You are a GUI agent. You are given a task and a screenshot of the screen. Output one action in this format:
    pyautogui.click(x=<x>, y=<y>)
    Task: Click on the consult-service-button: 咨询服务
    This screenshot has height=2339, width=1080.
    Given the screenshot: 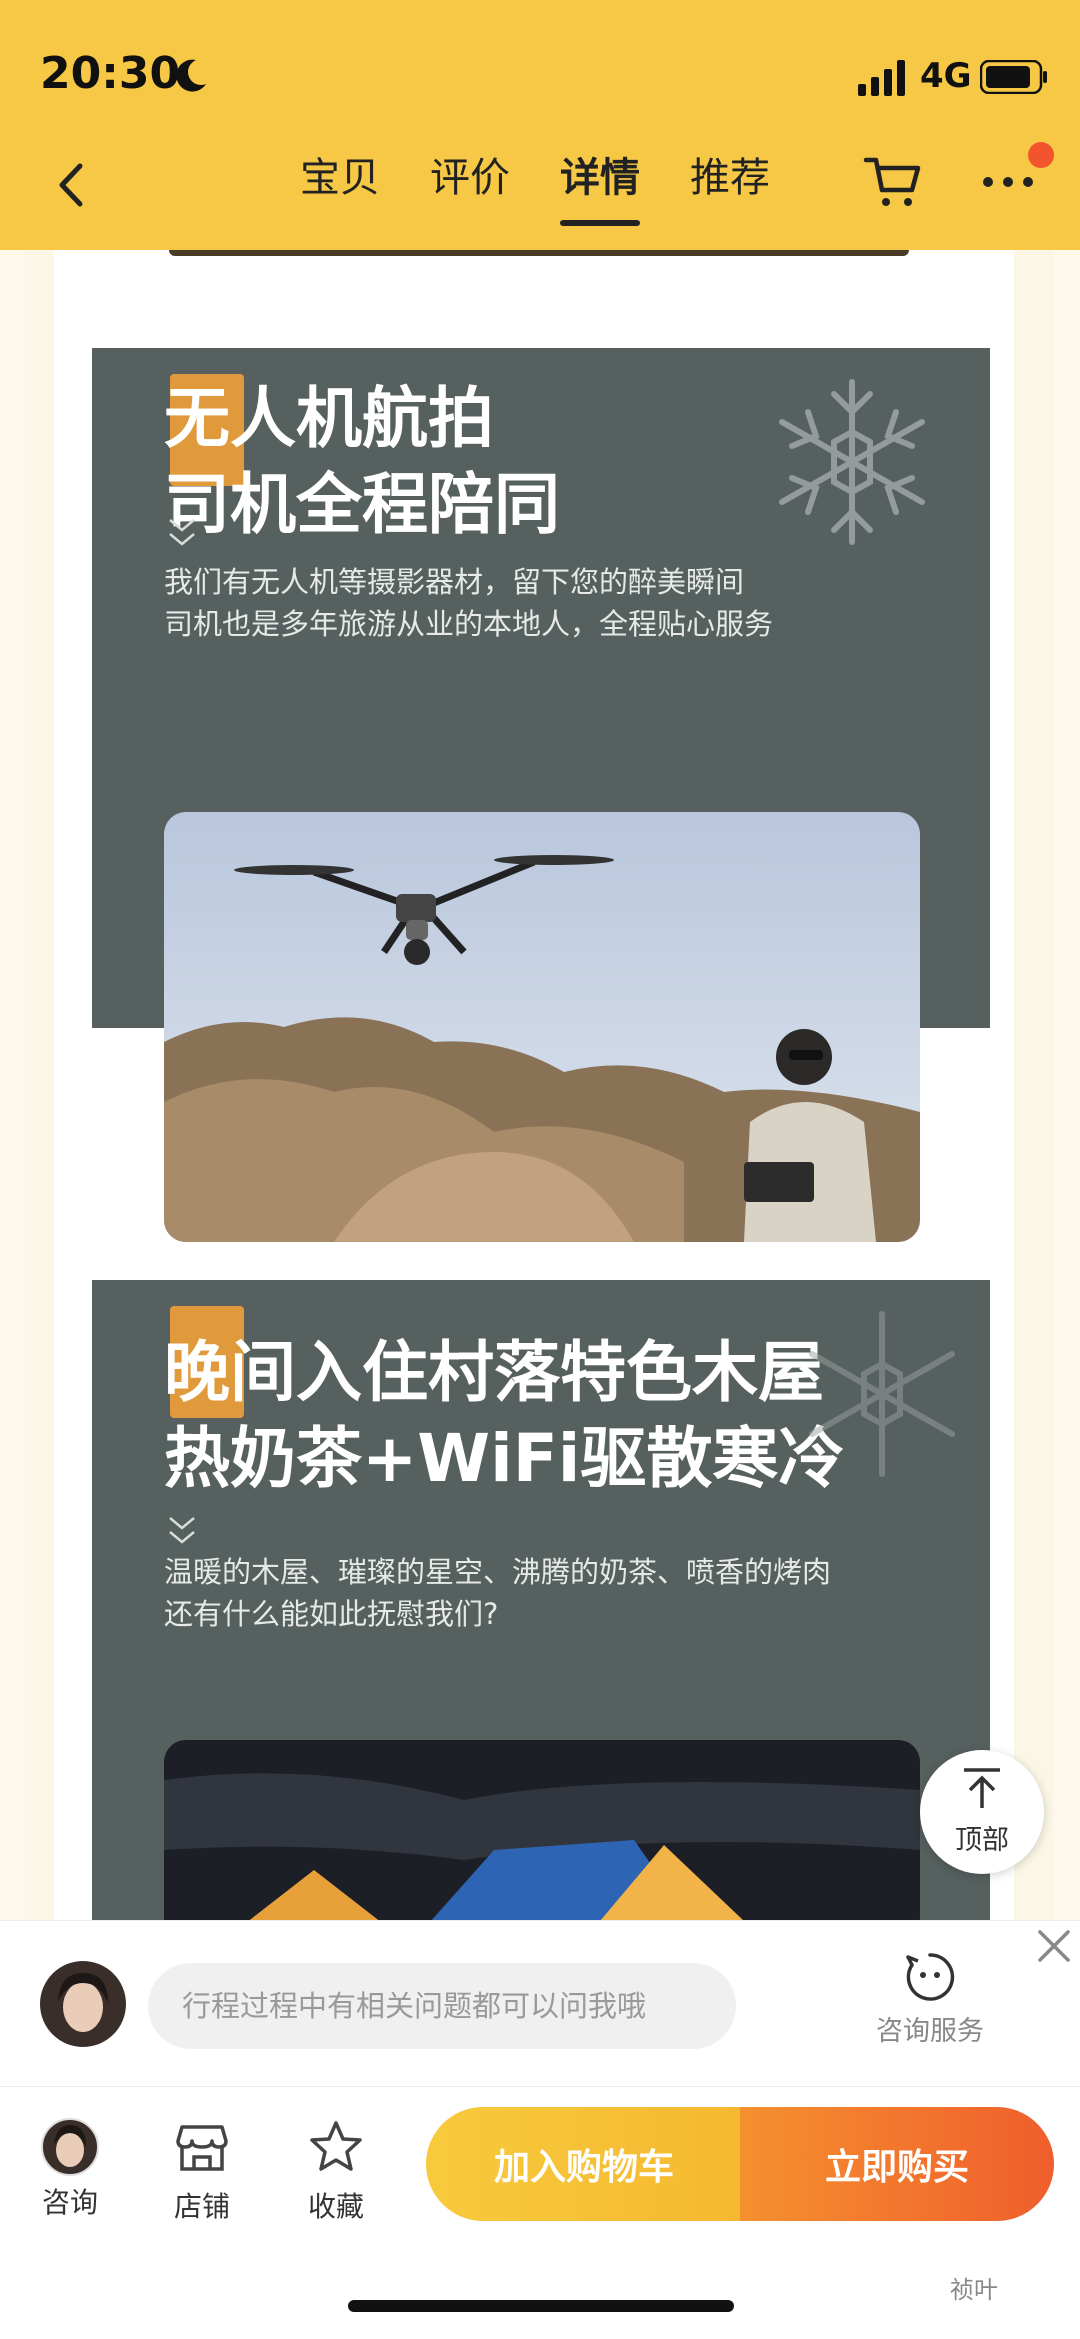 What is the action you would take?
    pyautogui.click(x=930, y=2006)
    